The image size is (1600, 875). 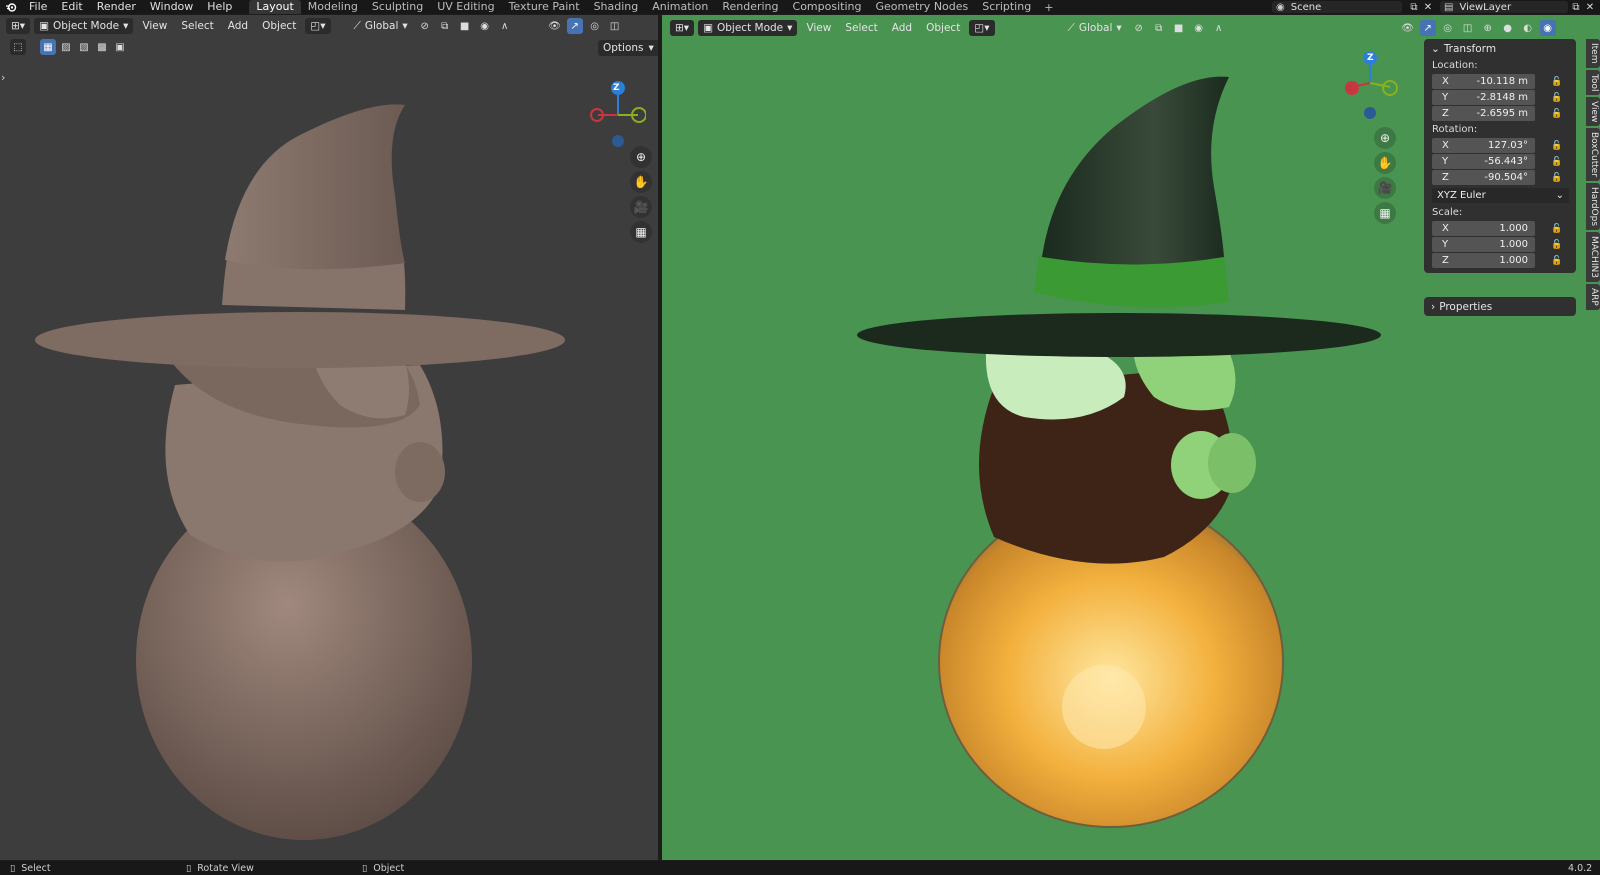 What do you see at coordinates (225, 868) in the screenshot?
I see `status-rotate: Rotate View` at bounding box center [225, 868].